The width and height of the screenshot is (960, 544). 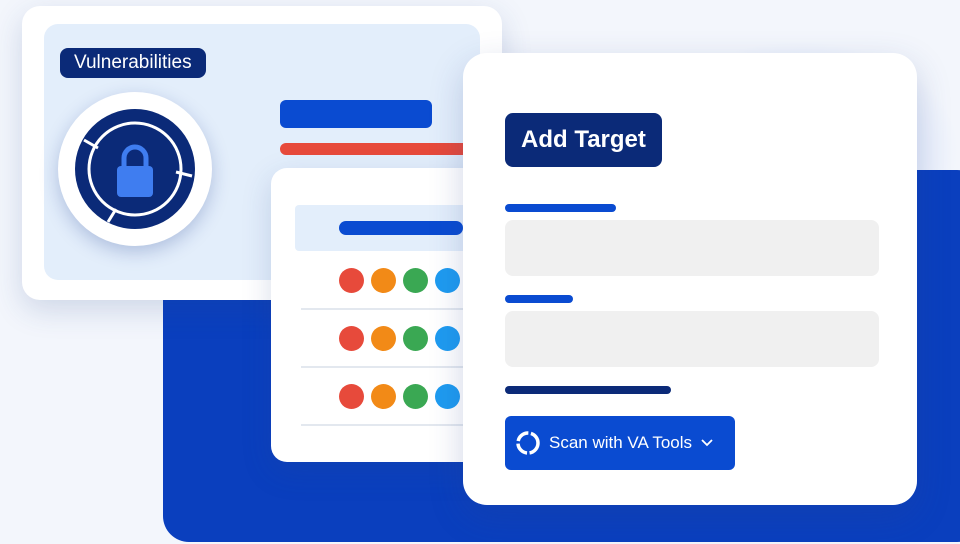 I want to click on scan-with-va-tools-button: Scan with VA Tools, so click(x=620, y=443).